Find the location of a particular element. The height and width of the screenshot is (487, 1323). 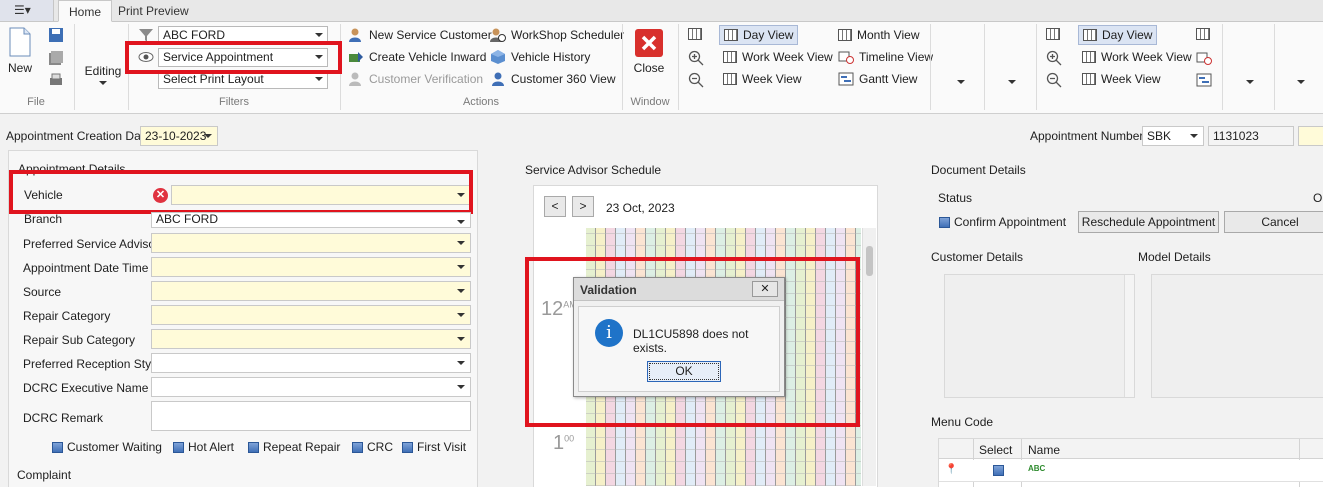

complaint-label: Complaint is located at coordinates (44, 475).